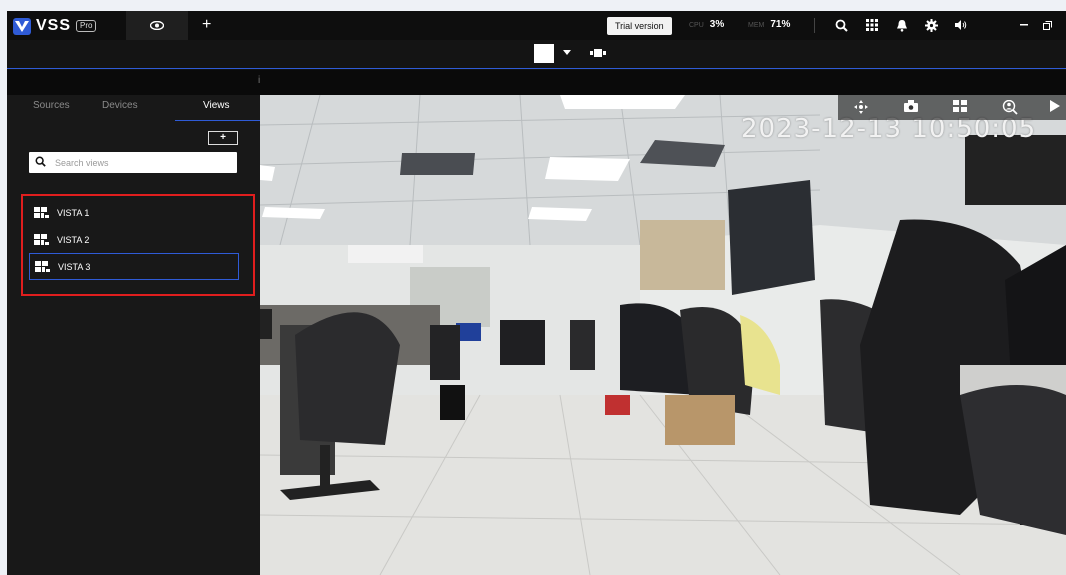 The width and height of the screenshot is (1066, 575). What do you see at coordinates (769, 24) in the screenshot?
I see `mem-stat: MEM 71%` at bounding box center [769, 24].